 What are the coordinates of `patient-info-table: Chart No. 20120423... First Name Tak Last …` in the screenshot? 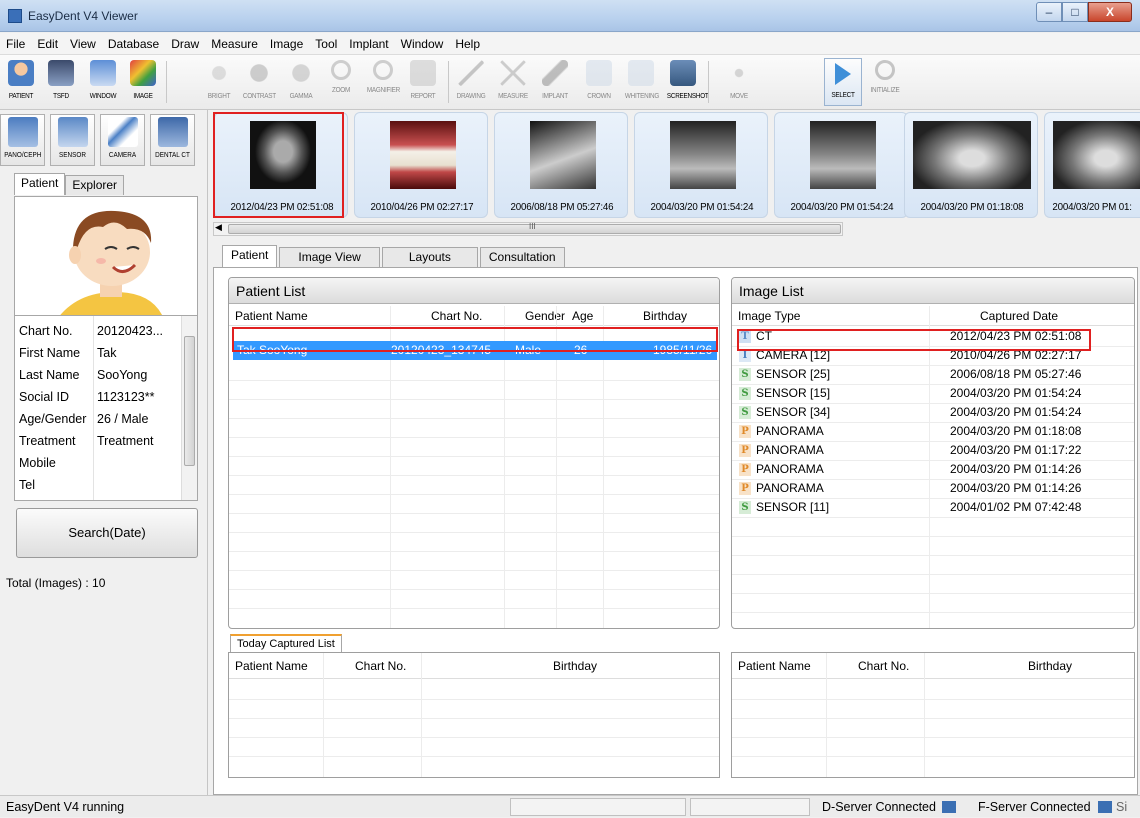 It's located at (106, 408).